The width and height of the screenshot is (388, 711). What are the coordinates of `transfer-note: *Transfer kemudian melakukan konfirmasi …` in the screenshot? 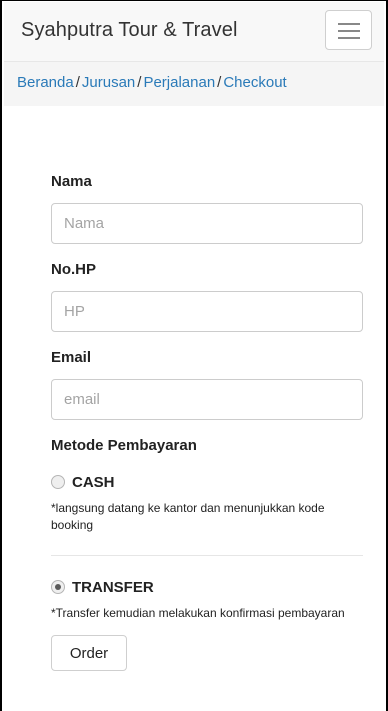 It's located at (198, 613).